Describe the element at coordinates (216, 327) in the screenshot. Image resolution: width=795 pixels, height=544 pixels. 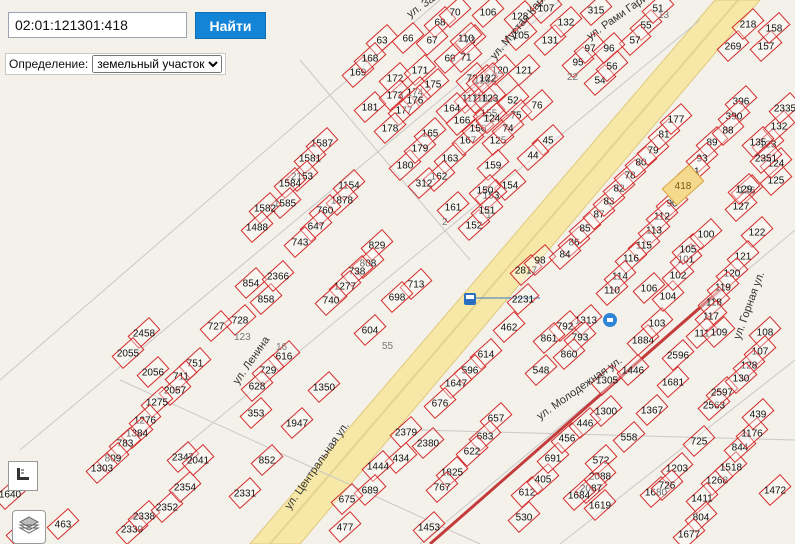
I see `parcel-number: 727` at that location.